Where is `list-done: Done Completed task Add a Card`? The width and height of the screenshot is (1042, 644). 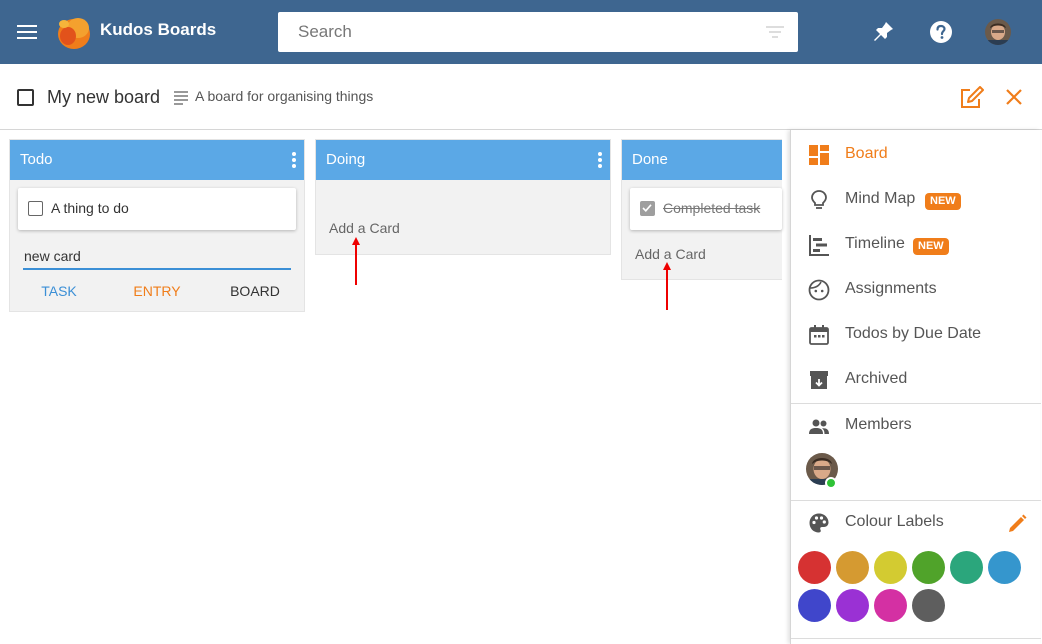
list-done: Done Completed task Add a Card is located at coordinates (701, 209).